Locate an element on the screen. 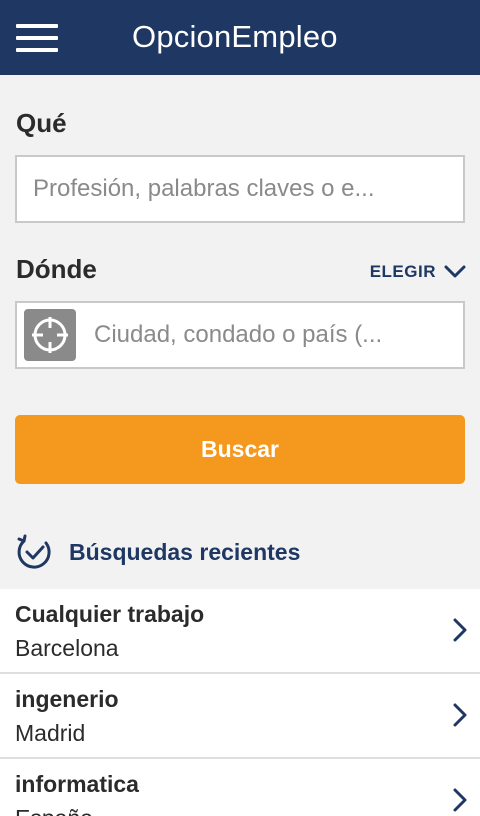 The width and height of the screenshot is (480, 816). recent-search-what: informatica is located at coordinates (77, 784).